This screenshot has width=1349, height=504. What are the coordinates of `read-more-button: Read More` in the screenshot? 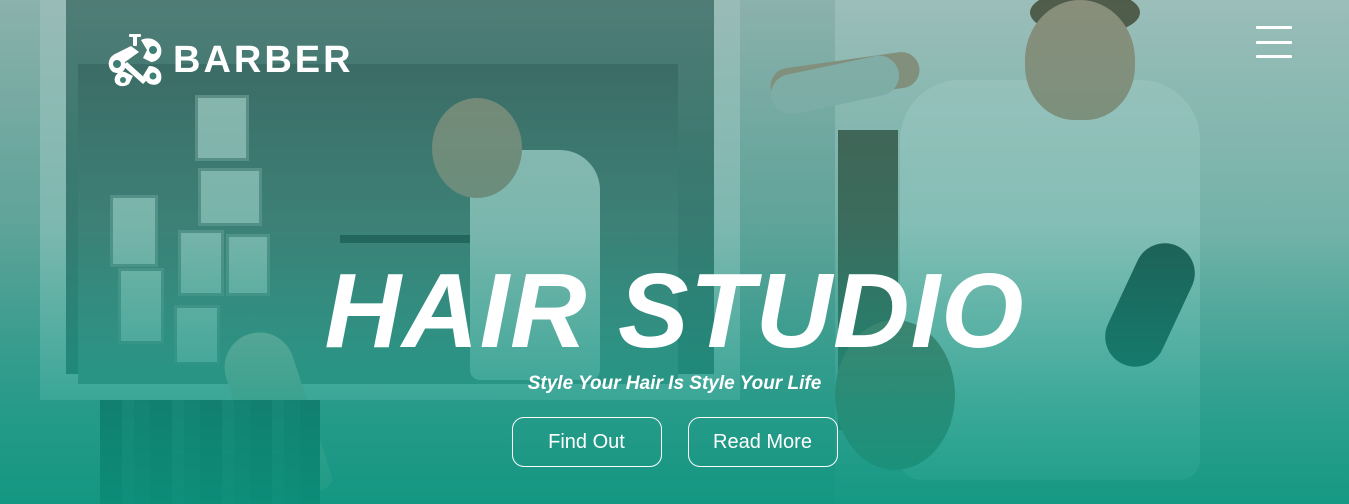 It's located at (762, 442).